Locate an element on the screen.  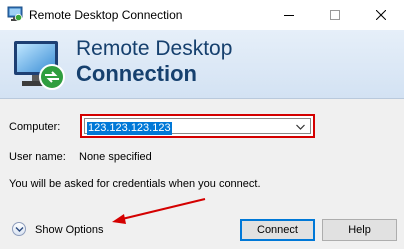
window-title: Remote Desktop Connection is located at coordinates (106, 15).